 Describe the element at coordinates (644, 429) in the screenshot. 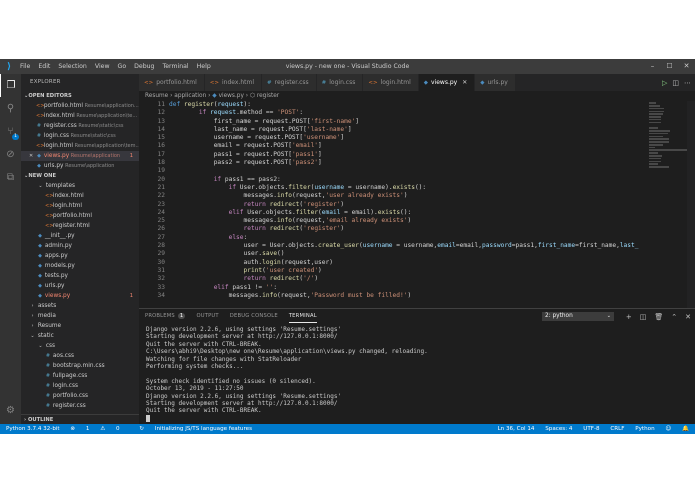

I see `language-mode: Python` at that location.